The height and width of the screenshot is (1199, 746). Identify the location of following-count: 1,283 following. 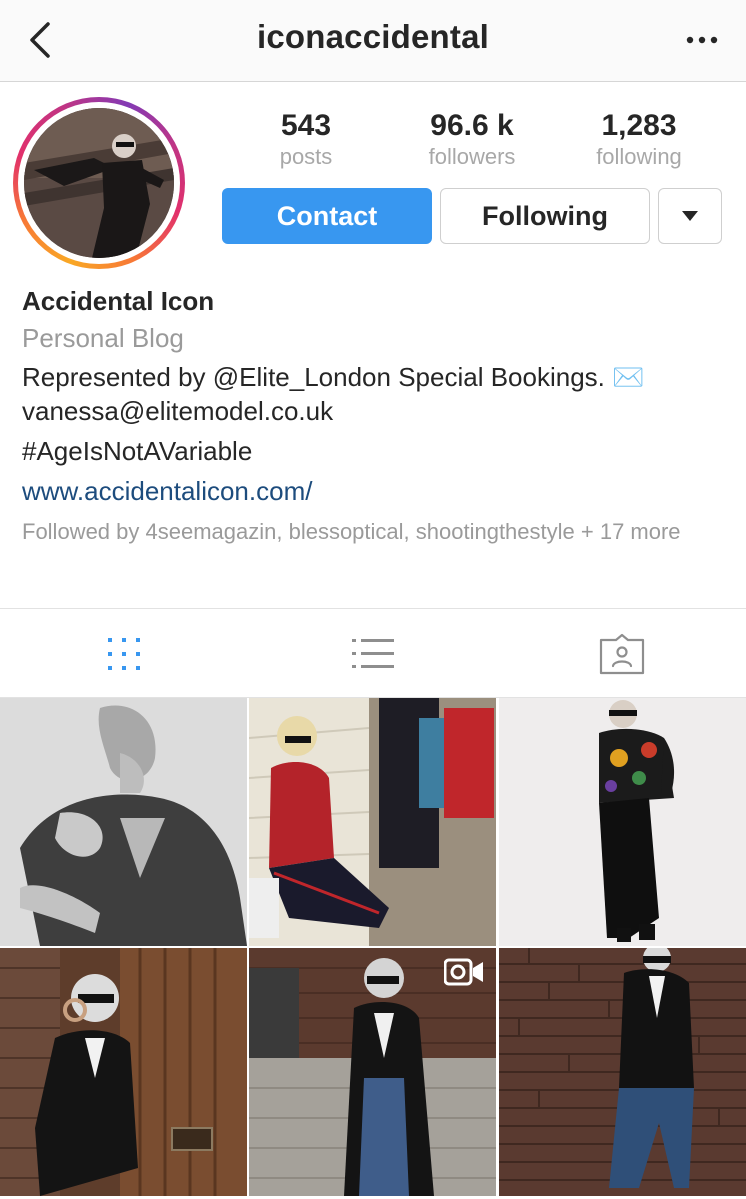
(639, 139).